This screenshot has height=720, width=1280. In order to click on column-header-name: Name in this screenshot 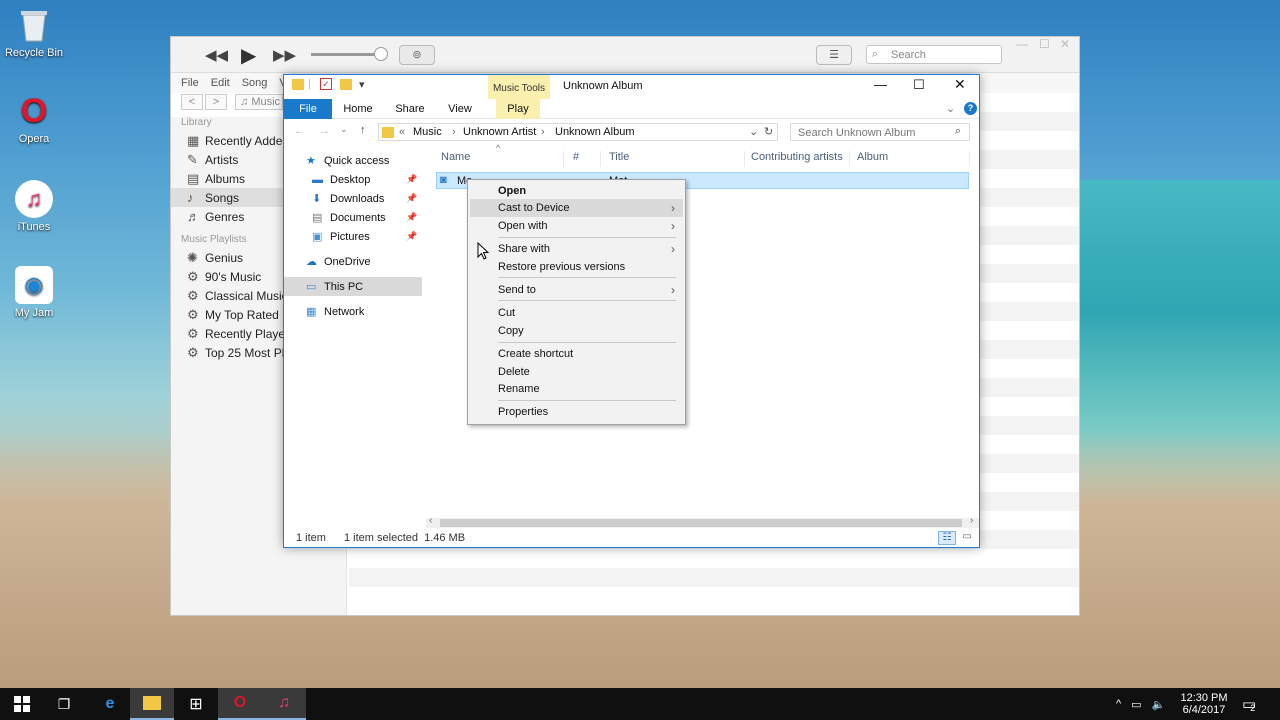, I will do `click(499, 159)`.